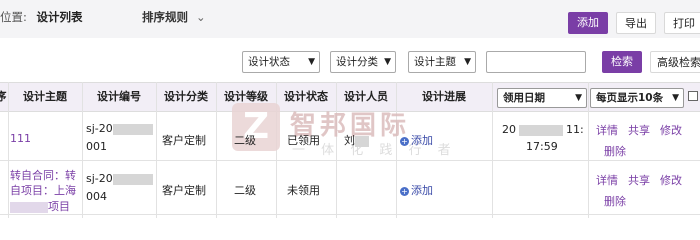  Describe the element at coordinates (165, 17) in the screenshot. I see `sort-rule-label: 排序规则` at that location.